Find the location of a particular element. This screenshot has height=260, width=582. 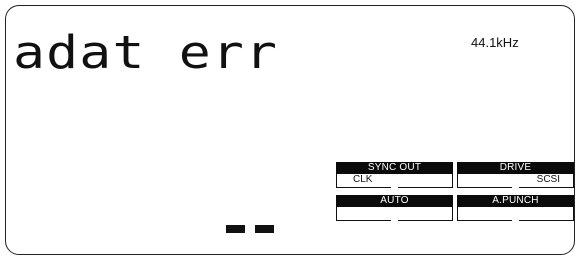

drive-label: DRIVE is located at coordinates (515, 168).